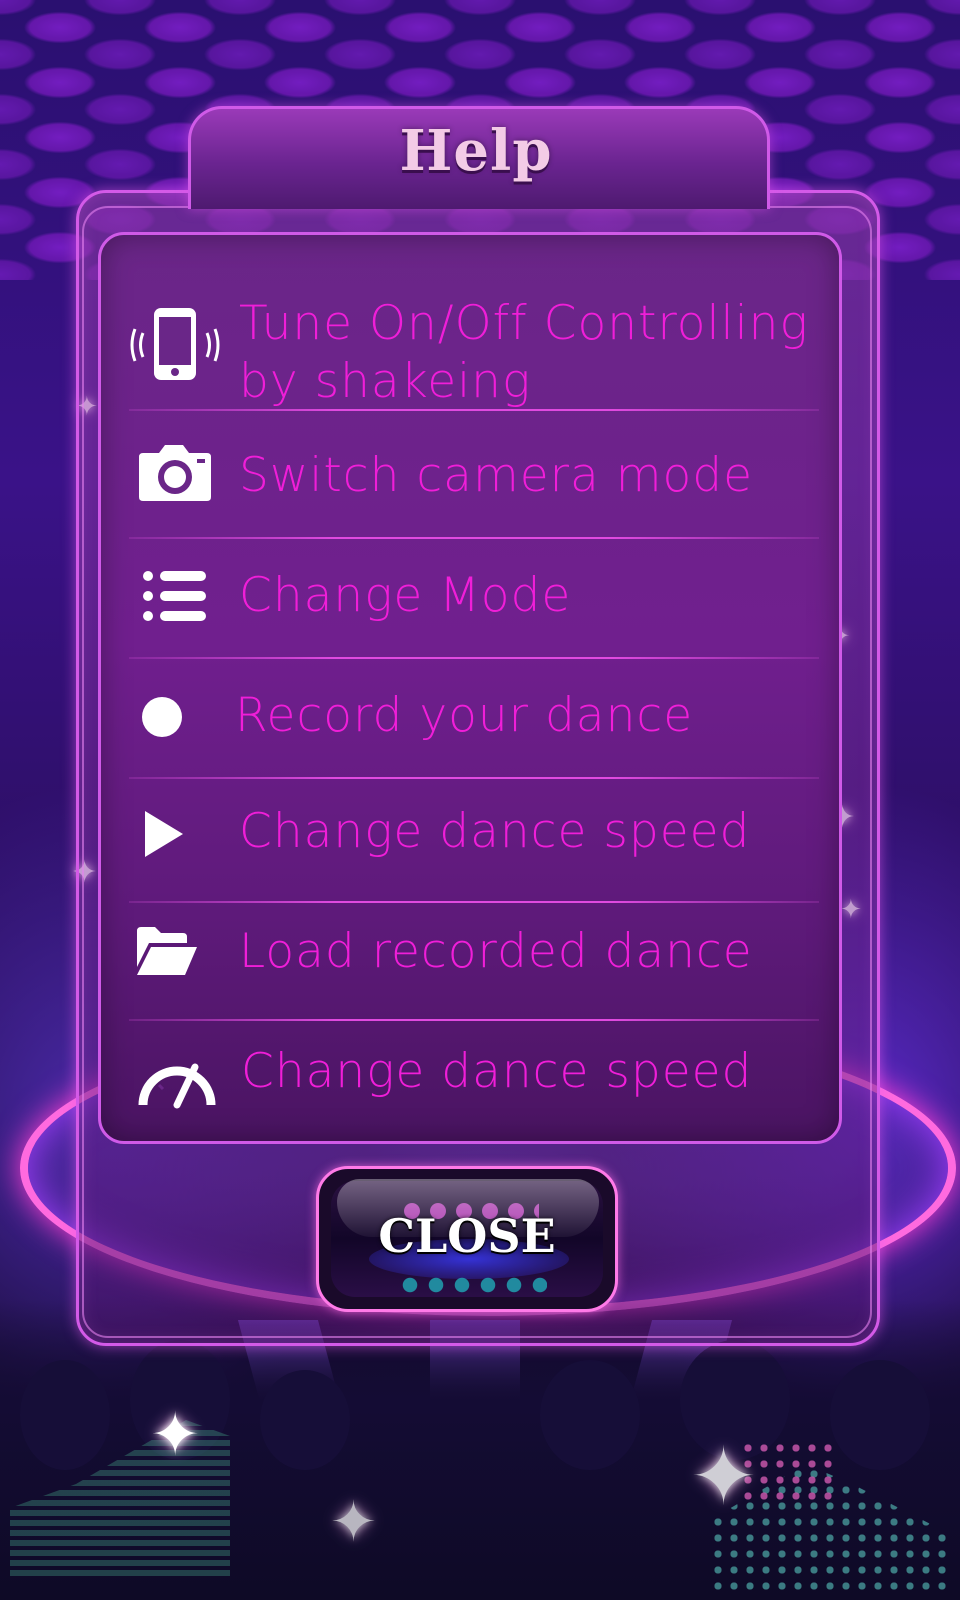 The image size is (960, 1600). I want to click on help-item-shake: Tune On/Off Controlling by shakeing, so click(470, 340).